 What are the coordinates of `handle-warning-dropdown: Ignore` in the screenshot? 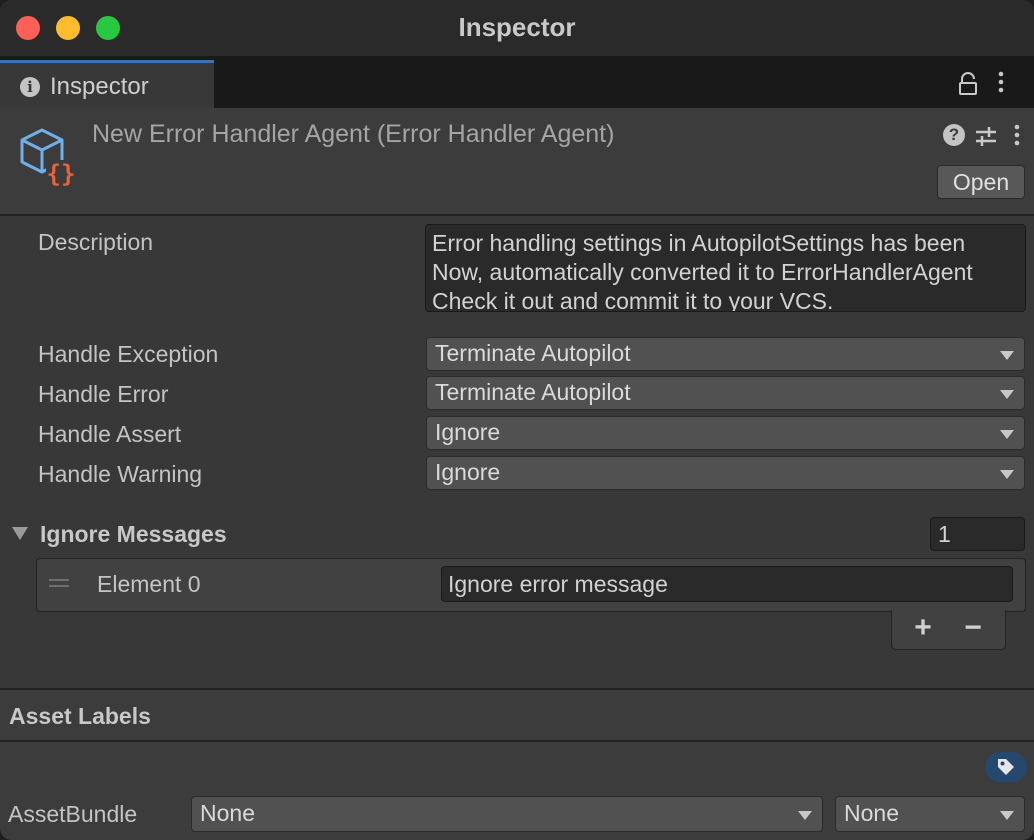 It's located at (725, 473).